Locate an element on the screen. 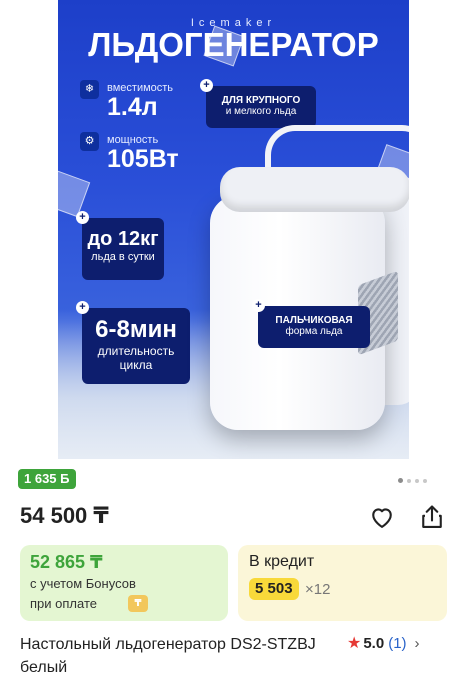 The image size is (467, 699). review-count: (1) is located at coordinates (397, 643).